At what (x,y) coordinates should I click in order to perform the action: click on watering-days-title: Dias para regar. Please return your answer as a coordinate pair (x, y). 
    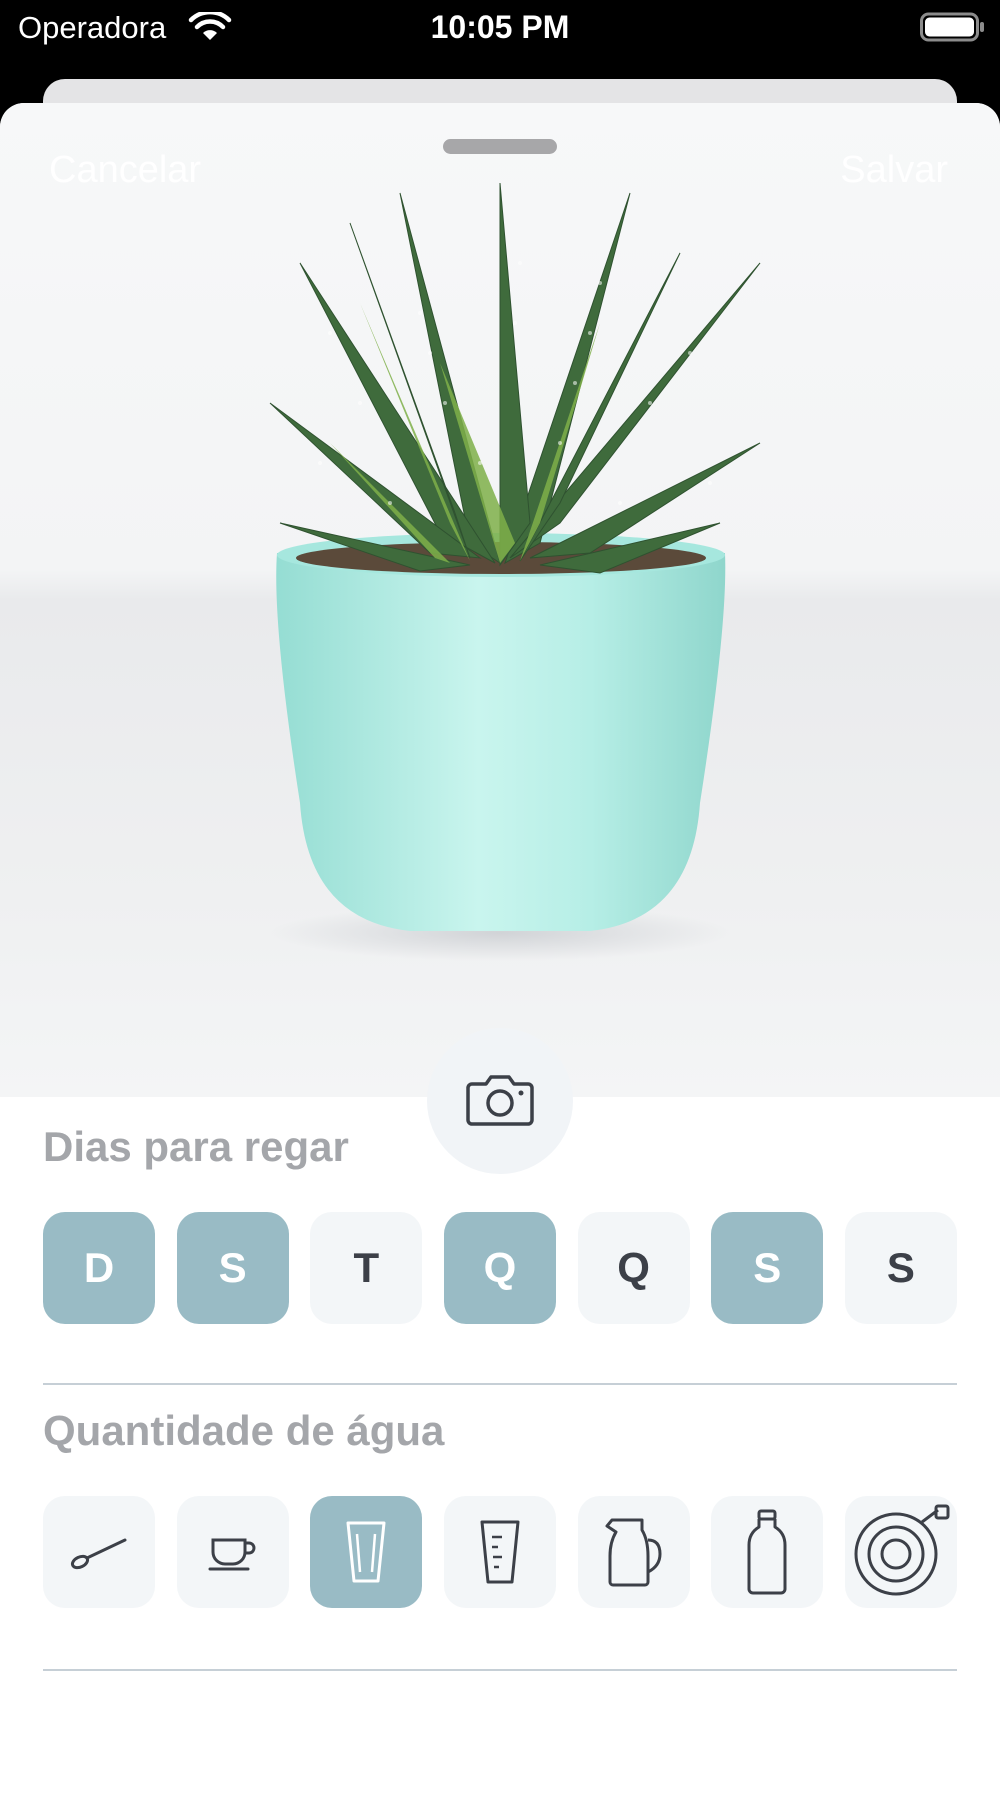
    Looking at the image, I should click on (196, 1146).